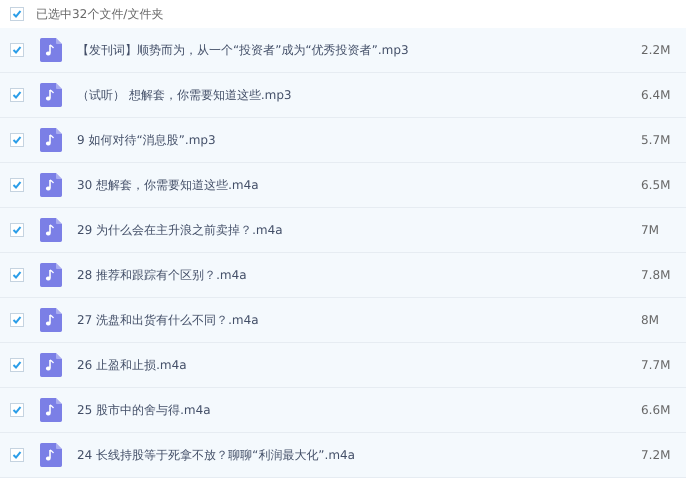 This screenshot has width=686, height=481. Describe the element at coordinates (17, 14) in the screenshot. I see `select-all-checkbox` at that location.